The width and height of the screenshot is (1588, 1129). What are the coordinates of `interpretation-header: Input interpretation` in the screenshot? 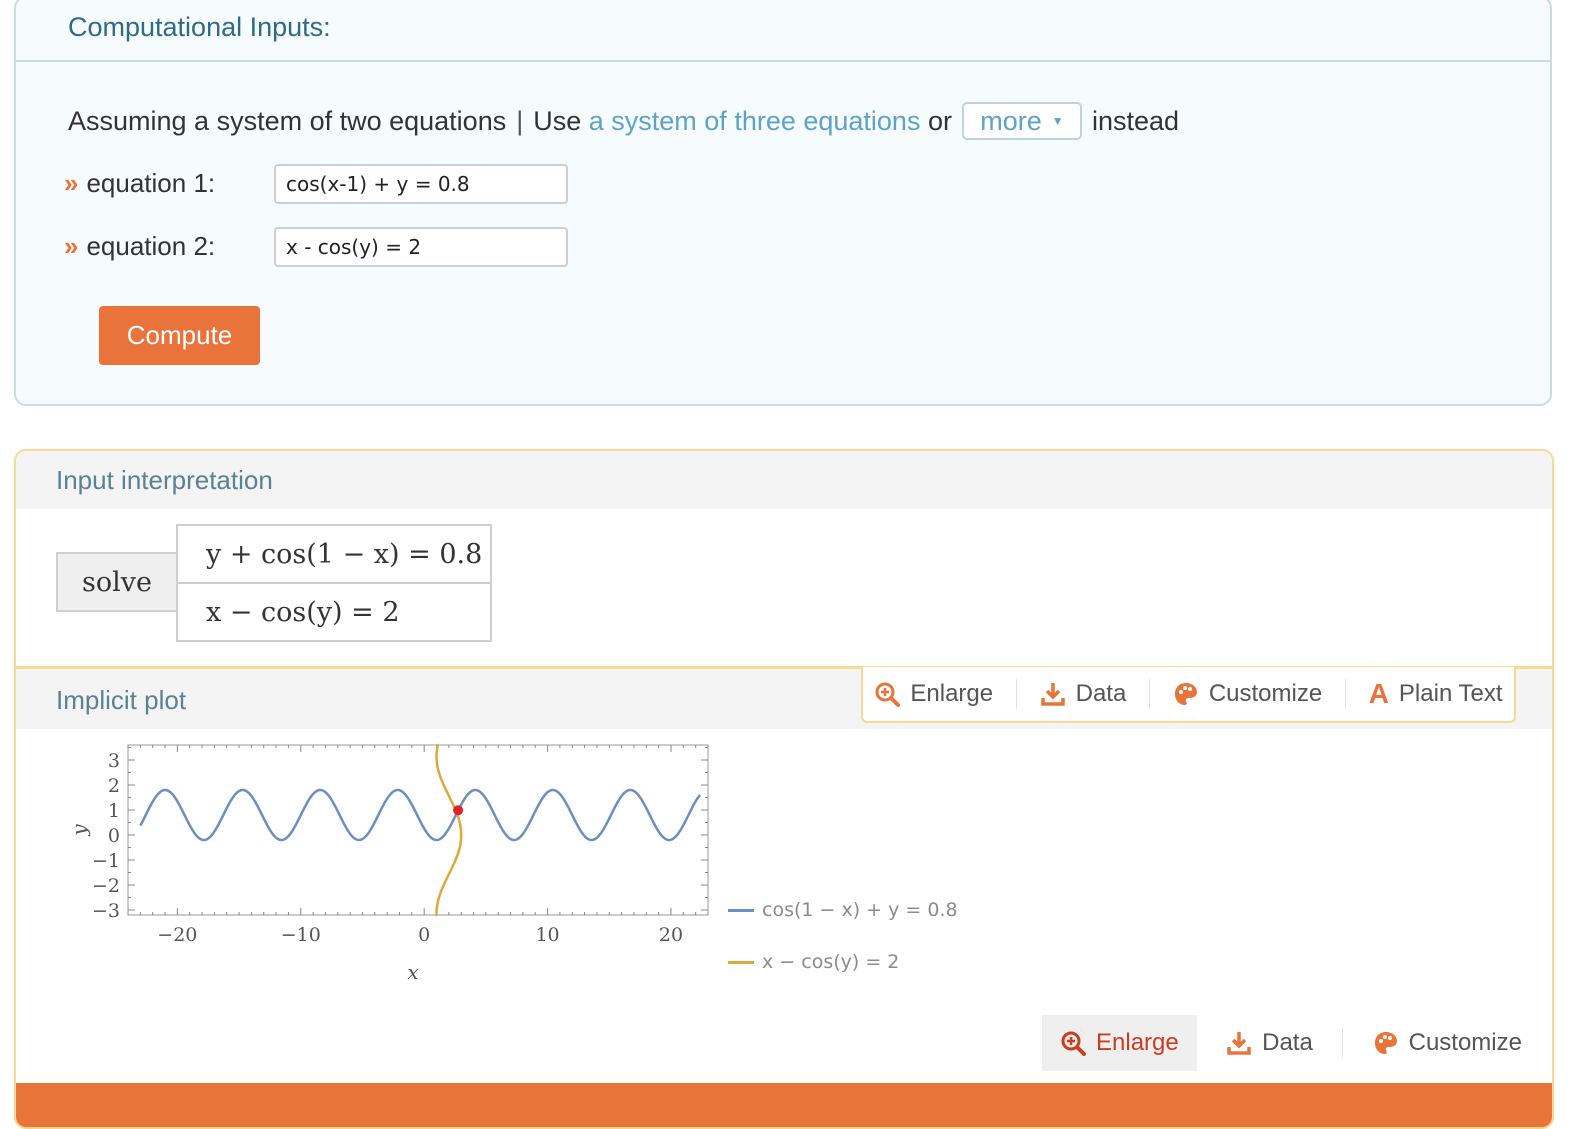 It's located at (784, 480).